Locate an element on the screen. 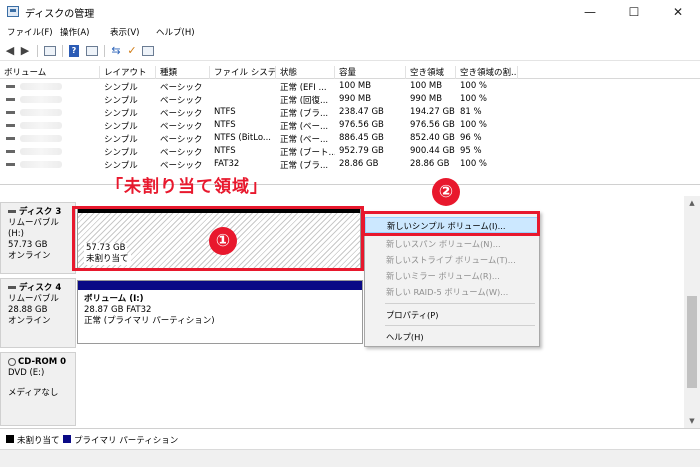 The height and width of the screenshot is (467, 700). maximize-button: ☐ is located at coordinates (634, 12).